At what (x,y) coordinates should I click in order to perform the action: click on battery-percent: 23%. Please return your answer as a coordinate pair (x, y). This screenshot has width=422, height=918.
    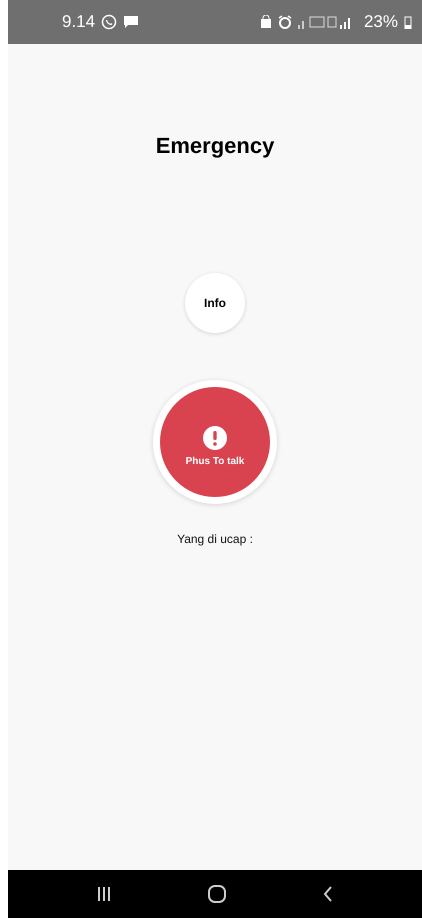
    Looking at the image, I should click on (381, 22).